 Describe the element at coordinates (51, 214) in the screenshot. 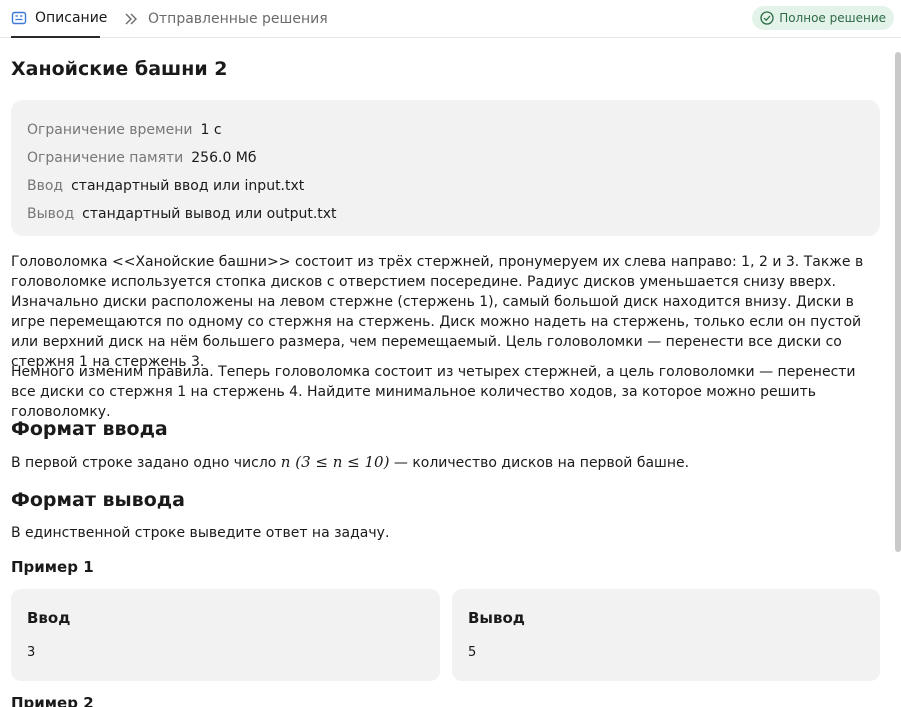

I see `limit-output-key: Вывод` at that location.